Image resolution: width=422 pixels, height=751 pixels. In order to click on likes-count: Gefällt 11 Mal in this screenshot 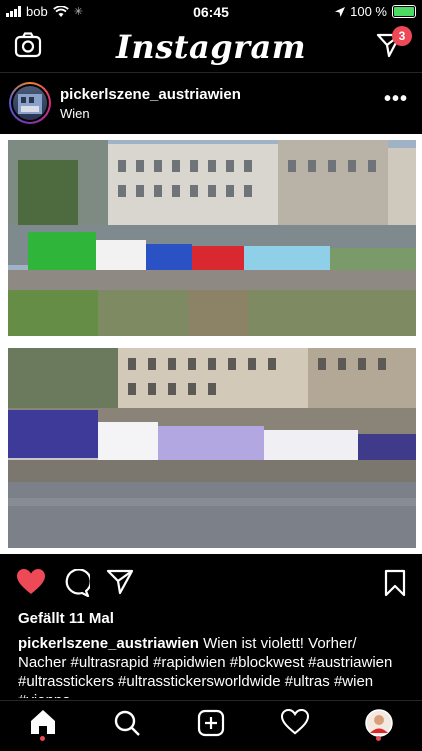, I will do `click(66, 618)`.